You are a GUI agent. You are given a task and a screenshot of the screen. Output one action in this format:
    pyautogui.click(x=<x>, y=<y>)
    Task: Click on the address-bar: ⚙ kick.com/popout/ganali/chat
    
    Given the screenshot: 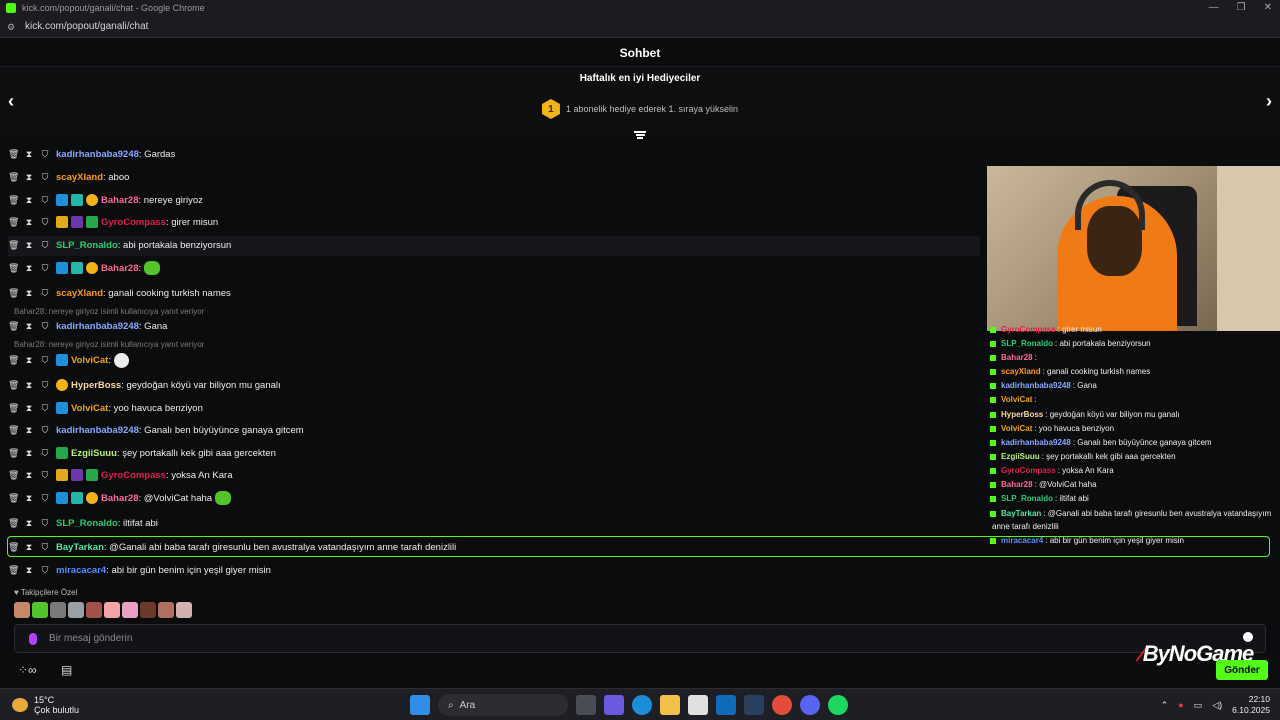 What is the action you would take?
    pyautogui.click(x=640, y=27)
    